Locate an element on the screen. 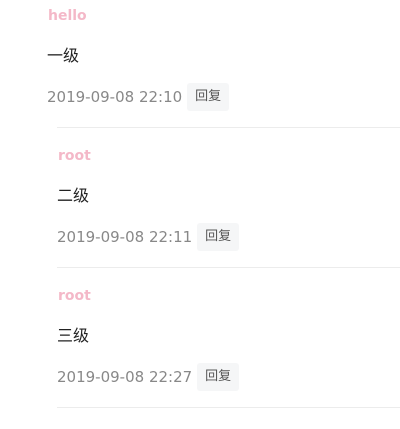 This screenshot has height=429, width=400. comment-author: hello is located at coordinates (67, 16).